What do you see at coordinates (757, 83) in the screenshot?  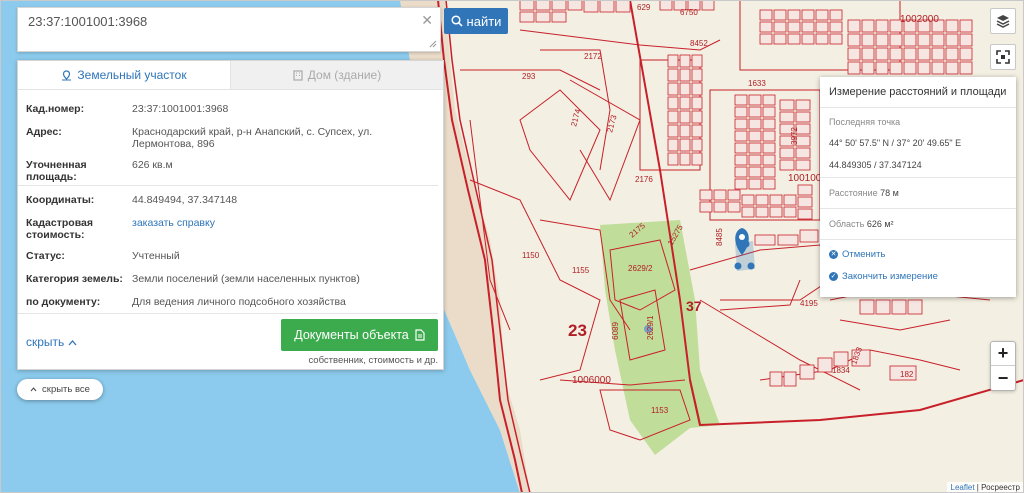 I see `map-label: 1633` at bounding box center [757, 83].